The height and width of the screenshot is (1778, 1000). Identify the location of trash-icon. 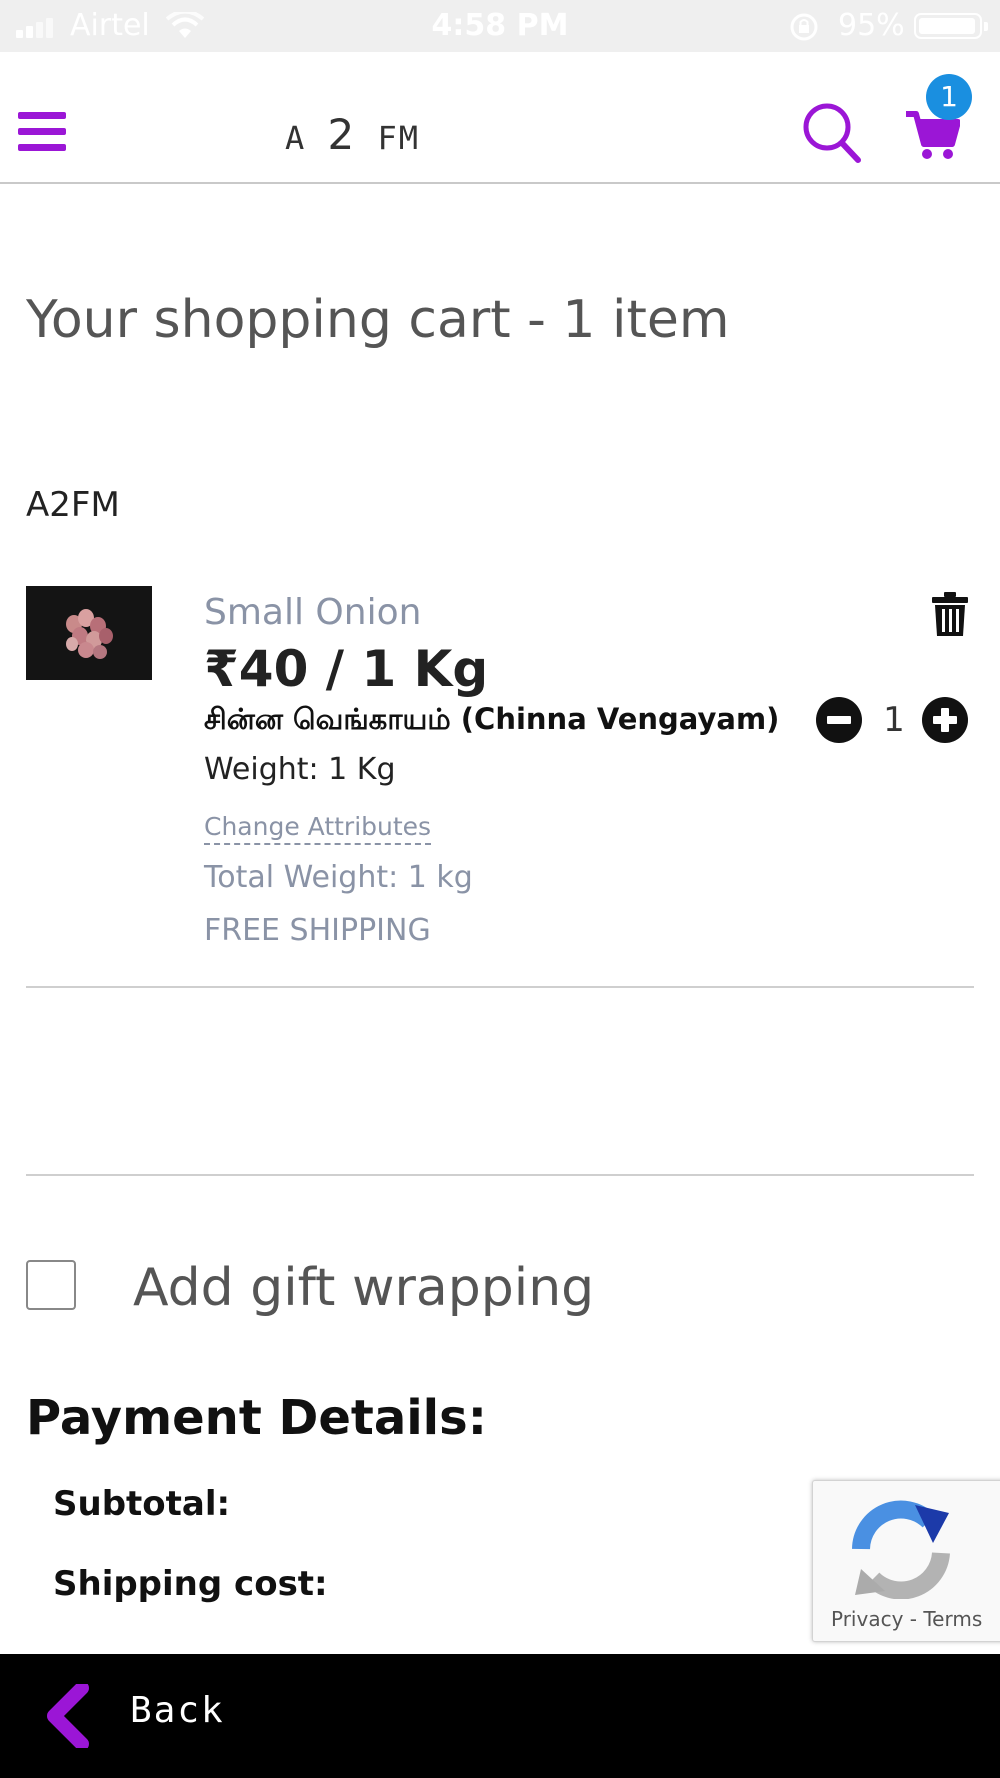
(950, 615).